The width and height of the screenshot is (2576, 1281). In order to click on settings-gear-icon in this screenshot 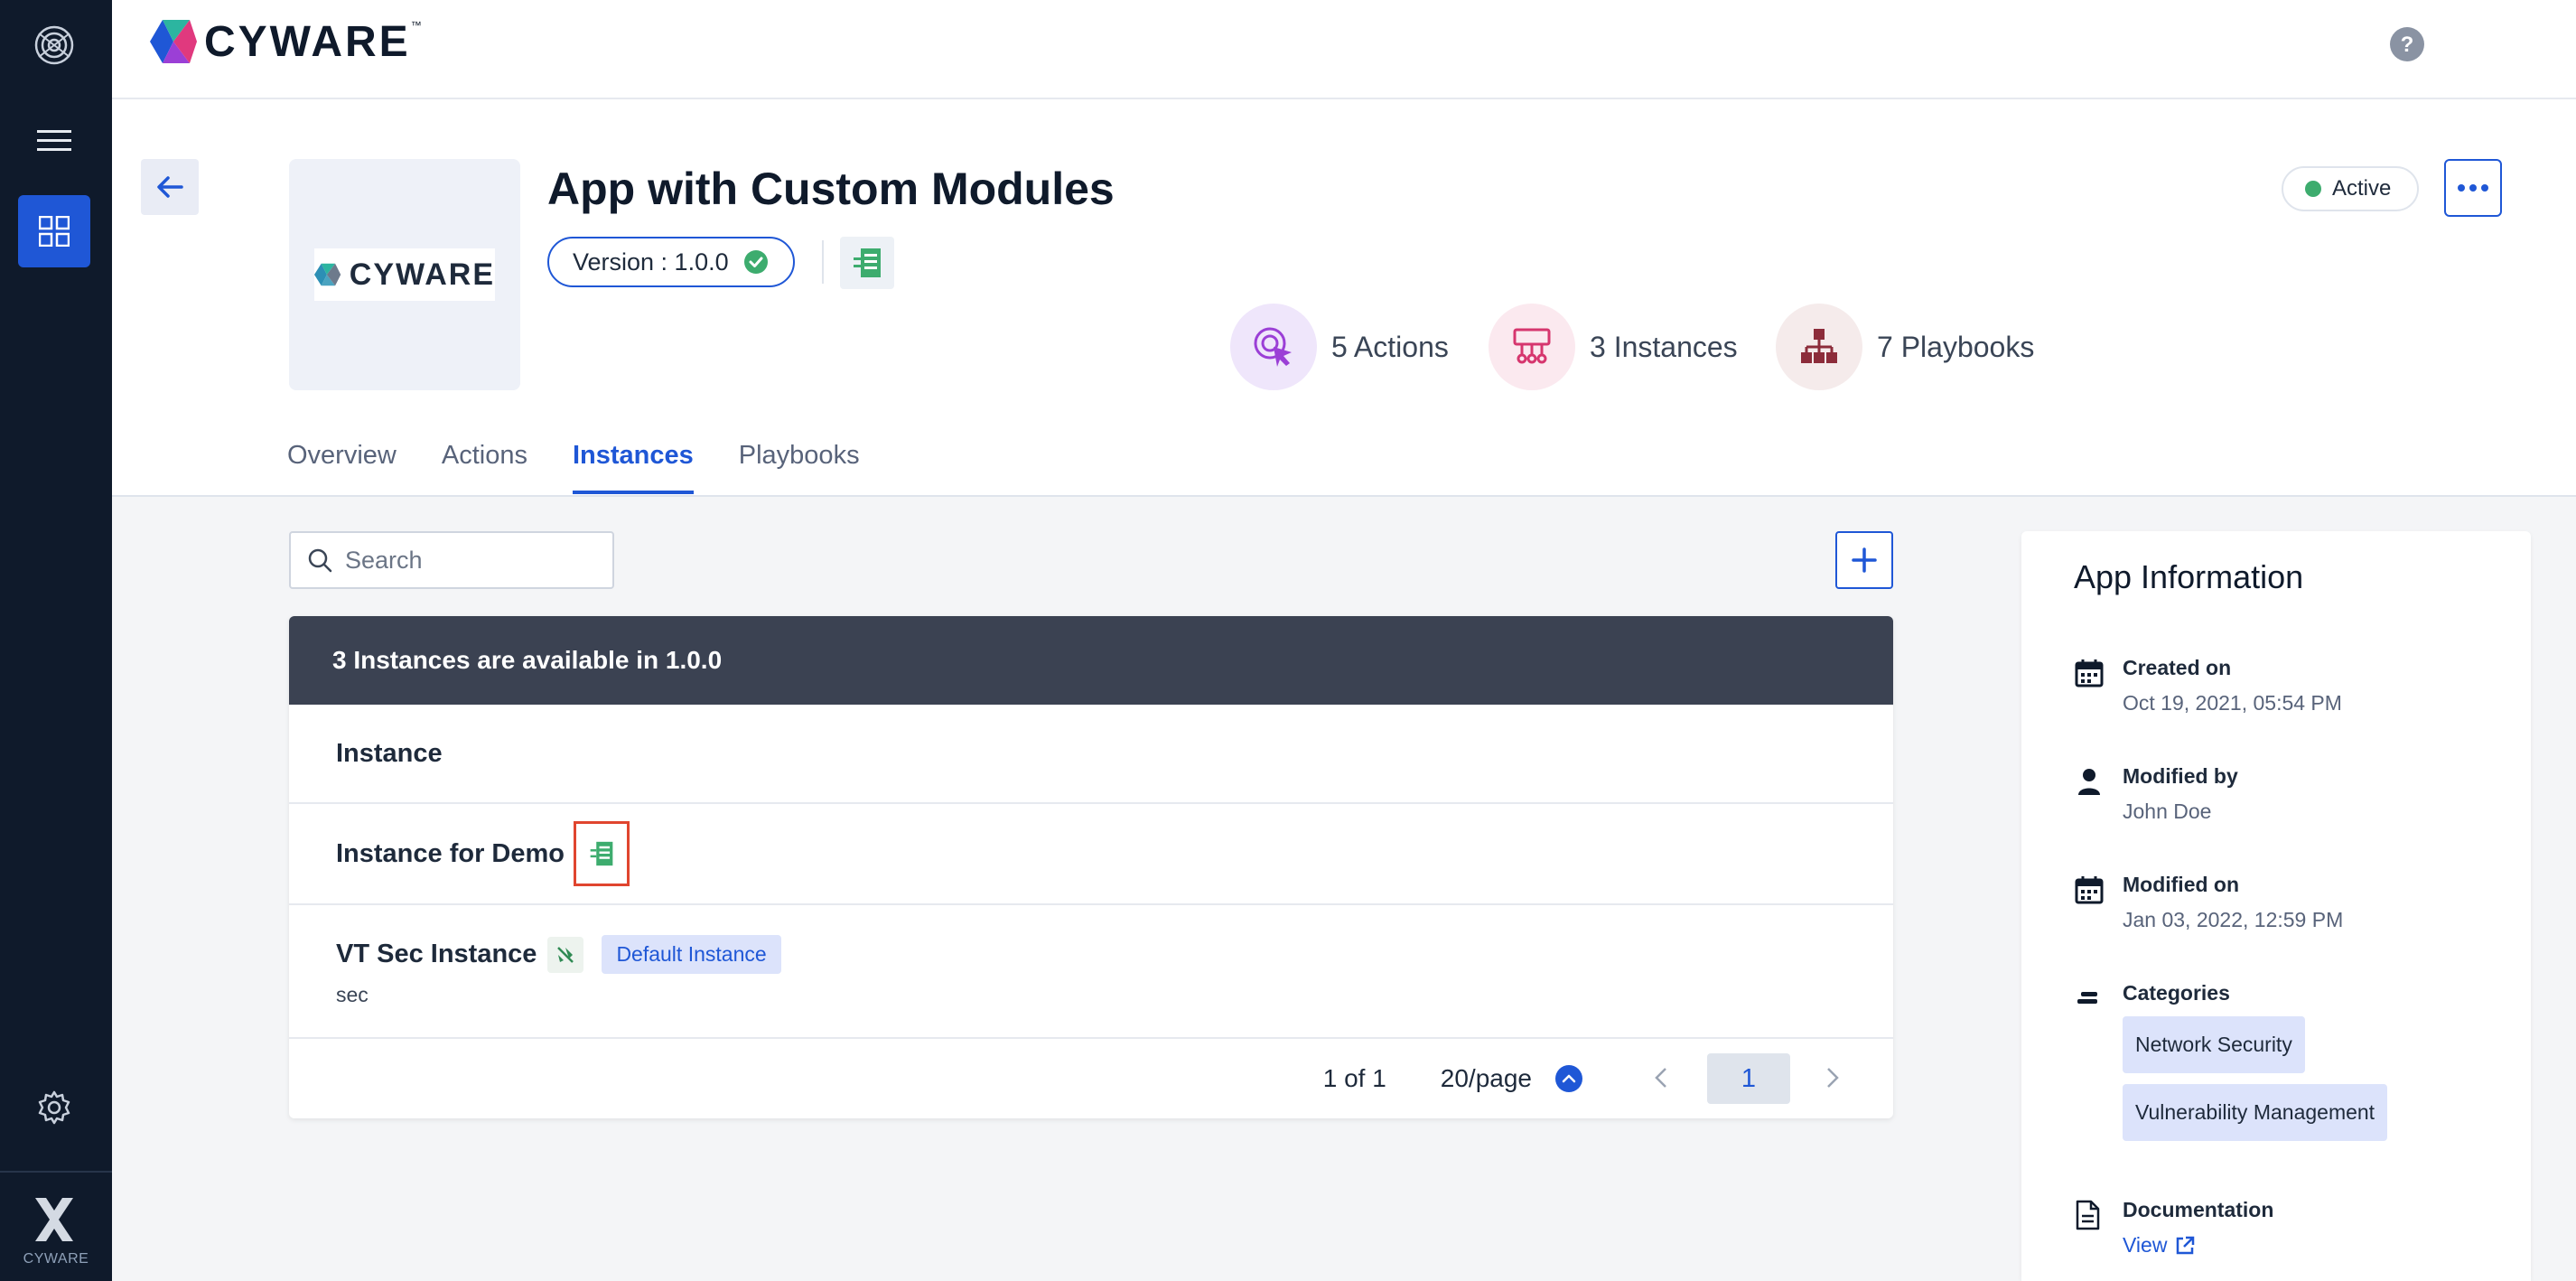, I will do `click(54, 1107)`.